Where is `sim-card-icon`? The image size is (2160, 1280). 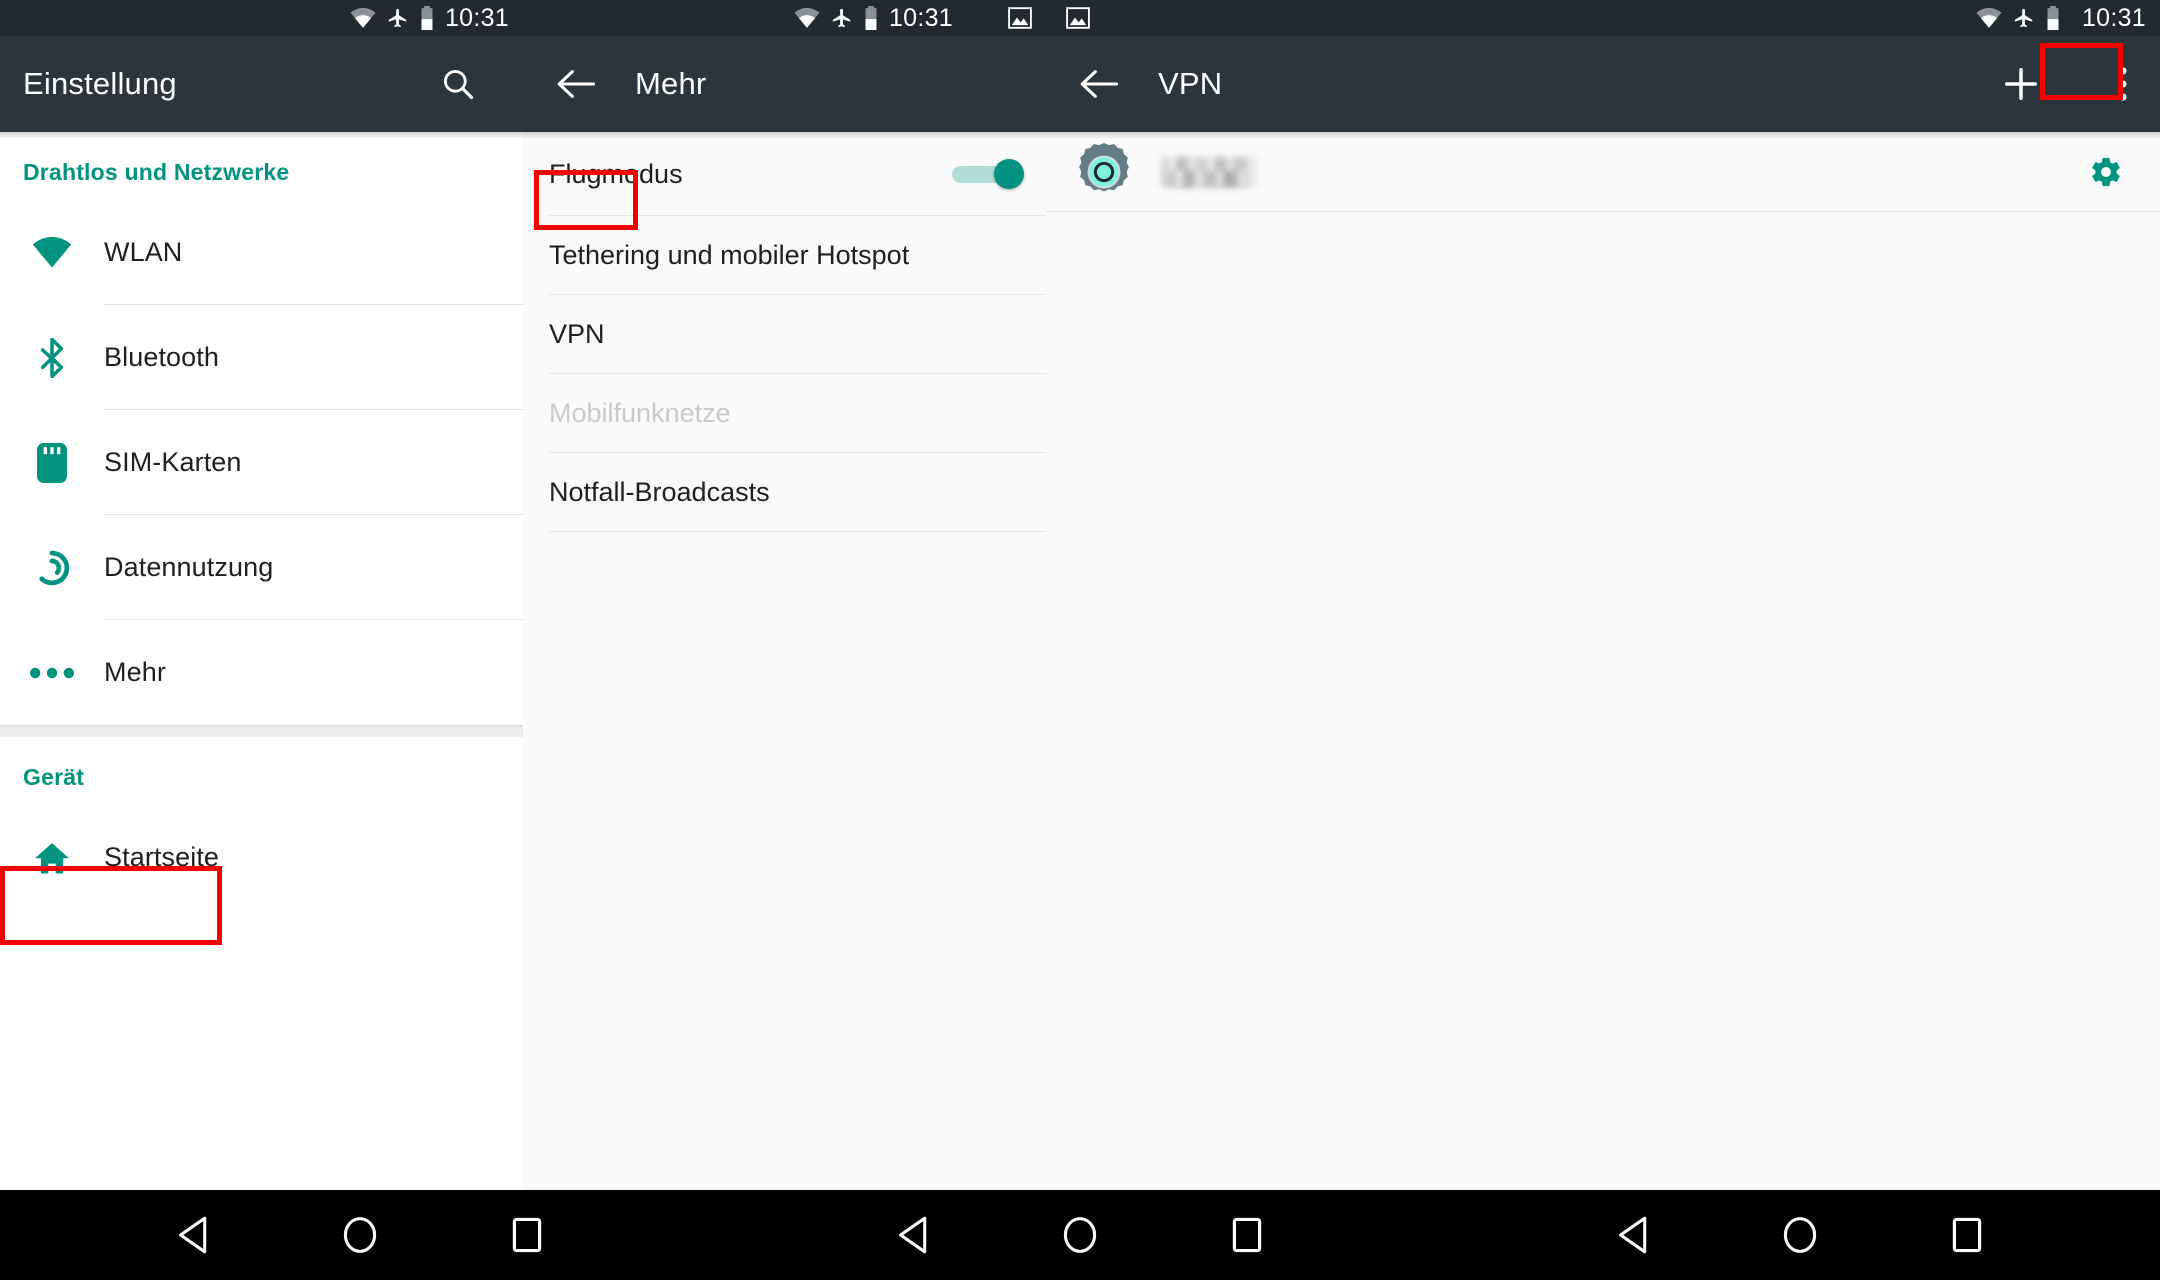 sim-card-icon is located at coordinates (52, 462).